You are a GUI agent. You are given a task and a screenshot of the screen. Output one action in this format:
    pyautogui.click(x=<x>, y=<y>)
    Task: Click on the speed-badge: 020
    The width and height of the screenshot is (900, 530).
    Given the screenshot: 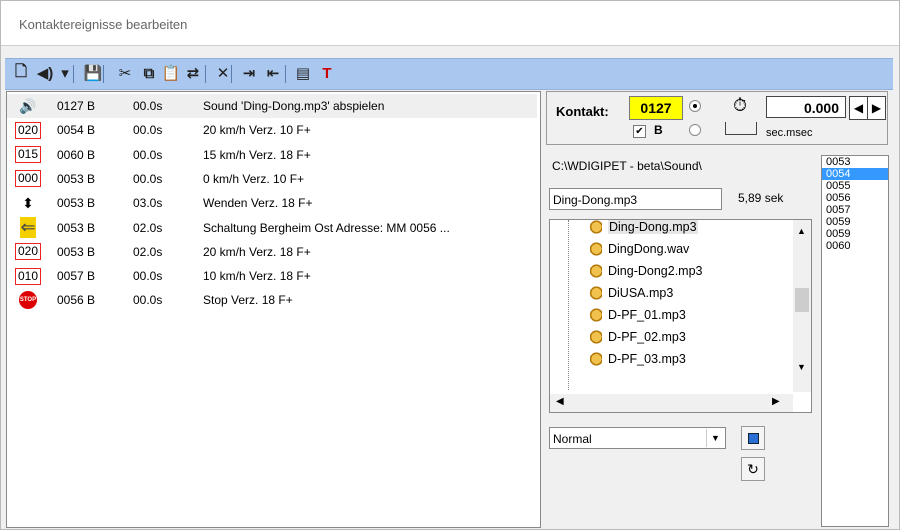 What is the action you would take?
    pyautogui.click(x=28, y=130)
    